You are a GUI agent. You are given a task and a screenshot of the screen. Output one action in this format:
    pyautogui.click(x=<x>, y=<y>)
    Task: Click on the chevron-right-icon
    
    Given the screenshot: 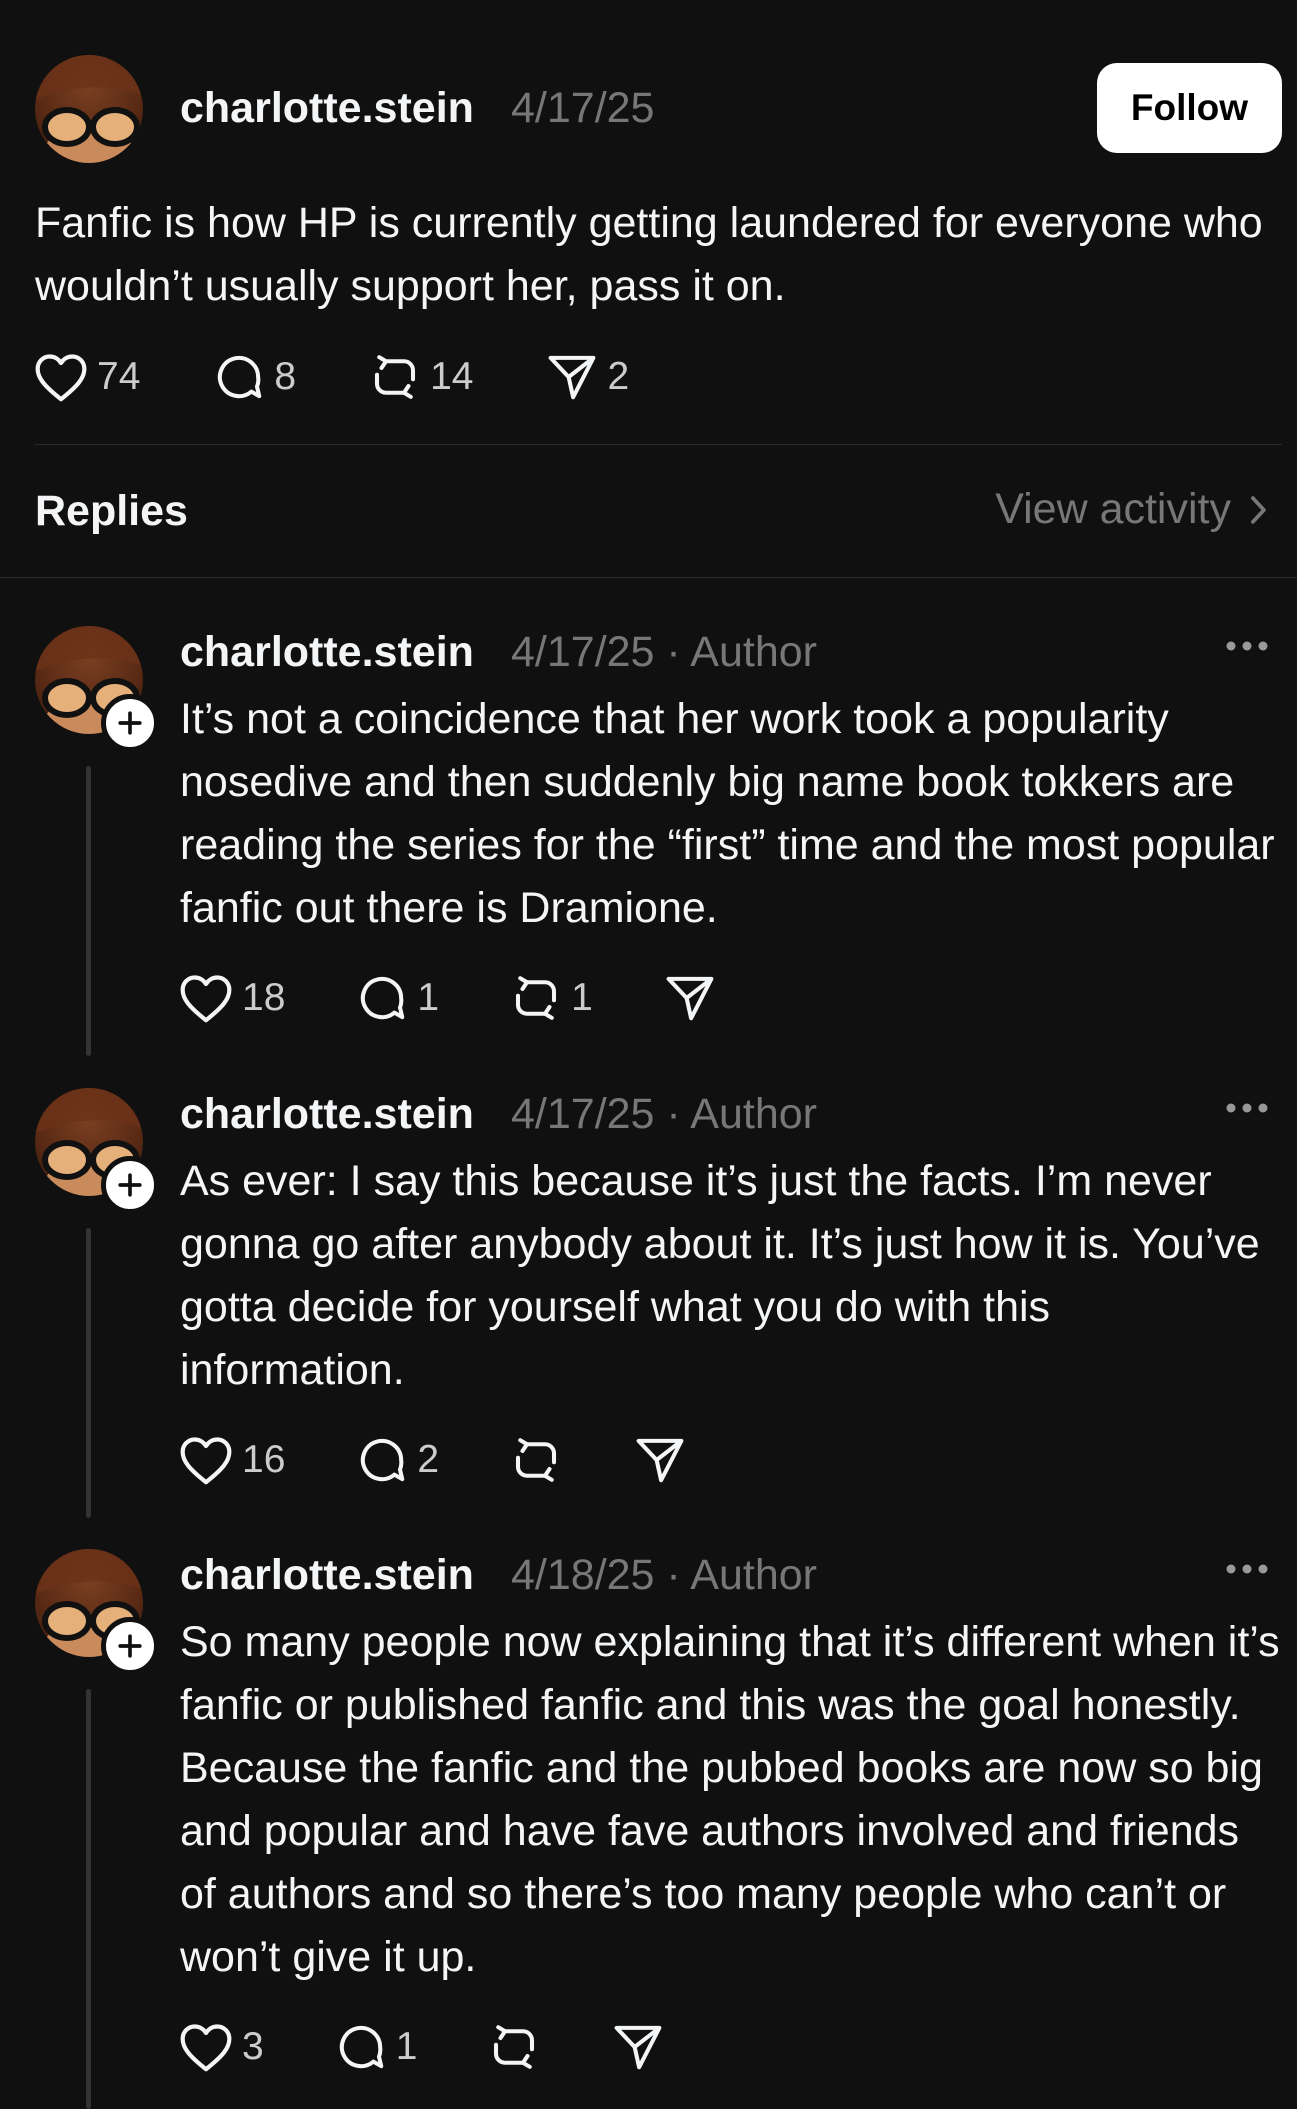 What is the action you would take?
    pyautogui.click(x=1258, y=510)
    